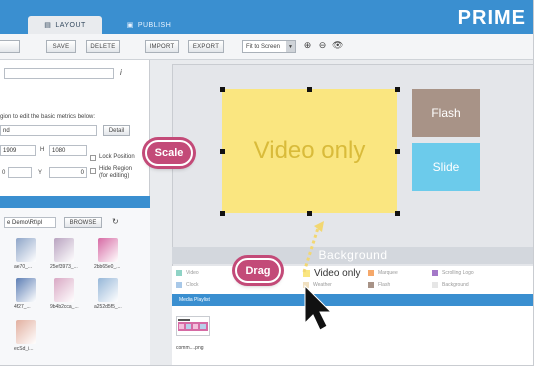 This screenshot has width=539, height=368. Describe the element at coordinates (318, 307) in the screenshot. I see `mouse-cursor-icon` at that location.